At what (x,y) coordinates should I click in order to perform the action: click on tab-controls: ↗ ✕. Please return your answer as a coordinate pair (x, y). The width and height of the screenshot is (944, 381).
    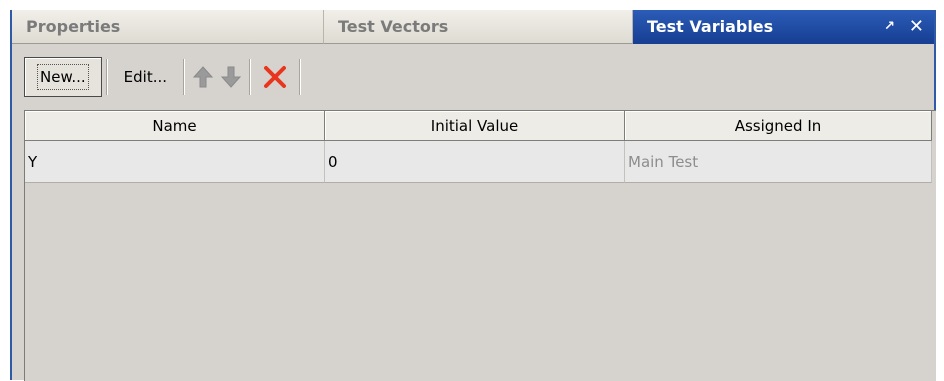
    Looking at the image, I should click on (904, 26).